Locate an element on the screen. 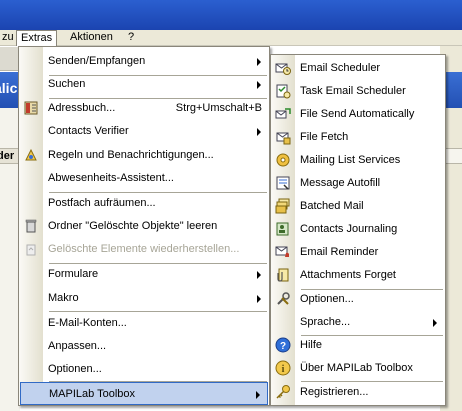 This screenshot has height=411, width=462. menu-item-adressbuch: Adressbuch... Strg+Umschalt+B is located at coordinates (144, 108).